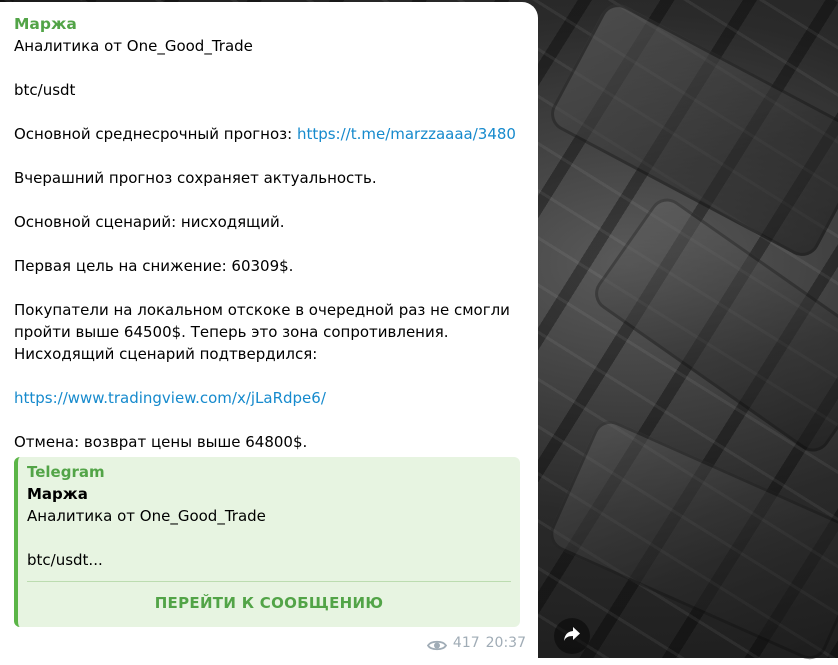  I want to click on background-pattern, so click(691, 540).